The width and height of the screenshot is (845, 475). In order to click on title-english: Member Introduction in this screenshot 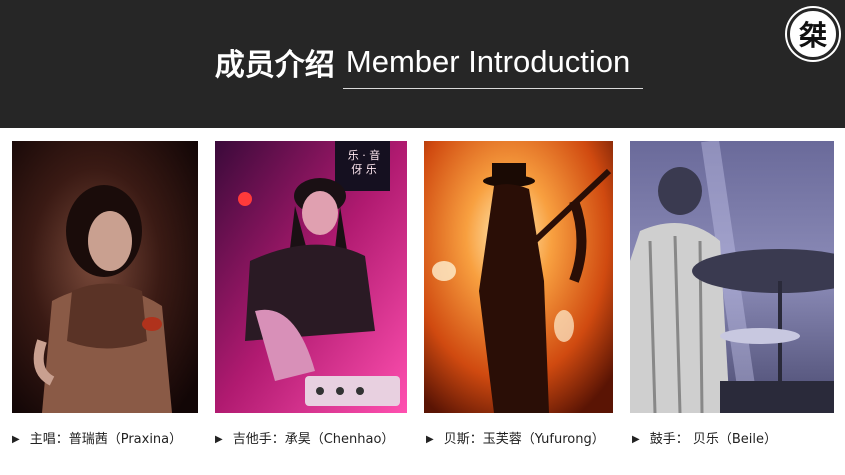, I will do `click(488, 61)`.